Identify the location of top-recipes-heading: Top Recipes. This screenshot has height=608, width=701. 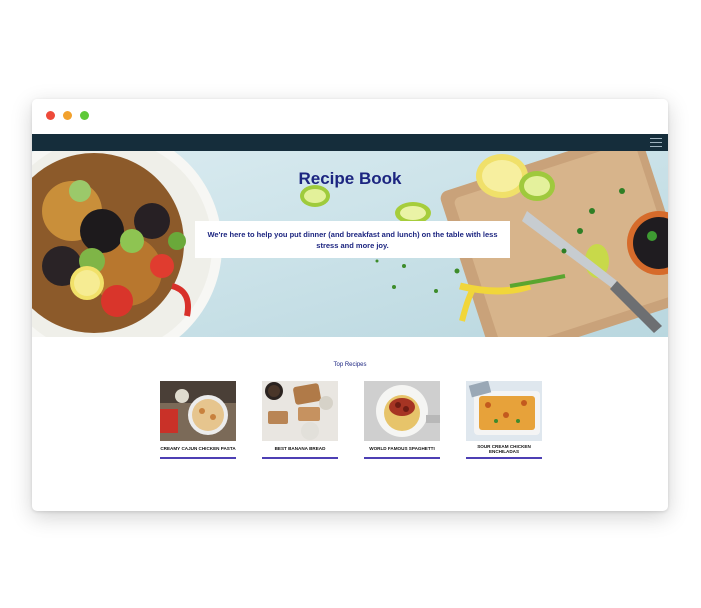
(350, 365).